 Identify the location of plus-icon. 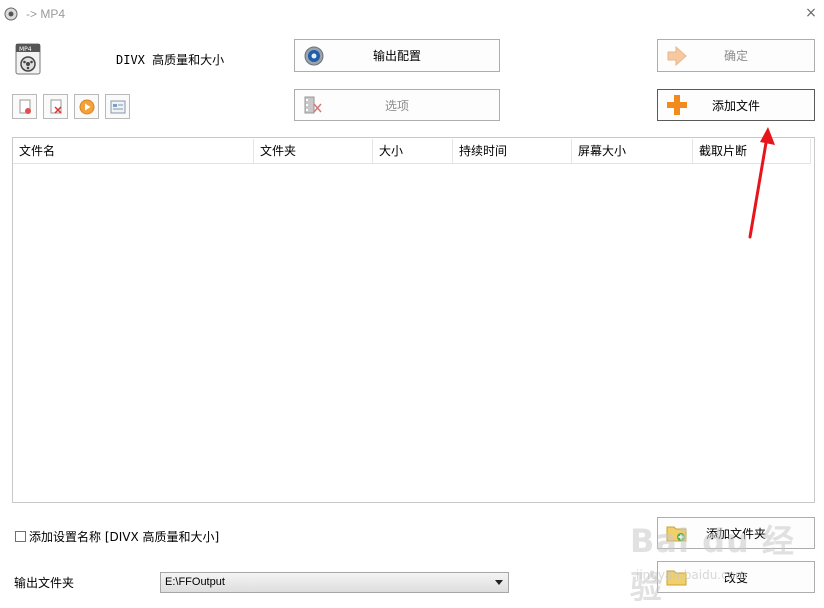
(677, 105).